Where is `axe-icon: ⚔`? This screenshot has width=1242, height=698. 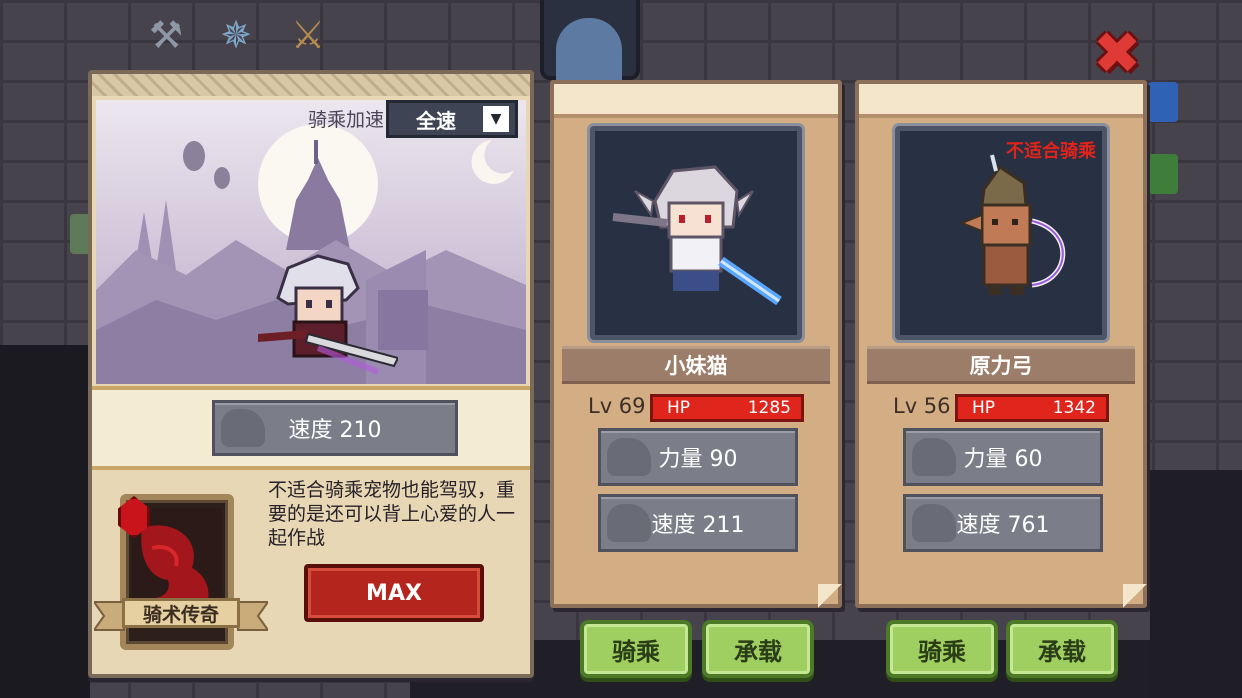 axe-icon: ⚔ is located at coordinates (308, 35).